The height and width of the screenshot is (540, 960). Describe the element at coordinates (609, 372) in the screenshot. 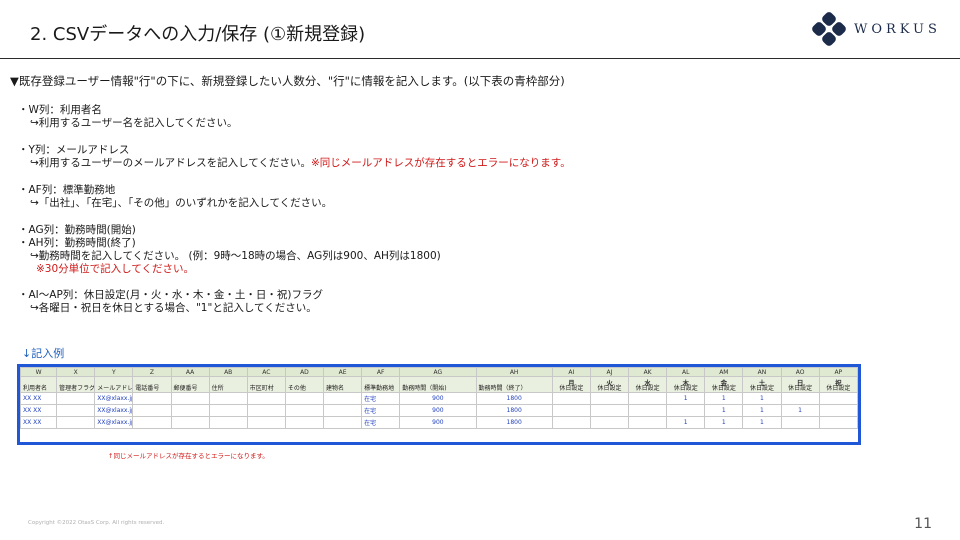

I see `column-letter: AJ` at that location.